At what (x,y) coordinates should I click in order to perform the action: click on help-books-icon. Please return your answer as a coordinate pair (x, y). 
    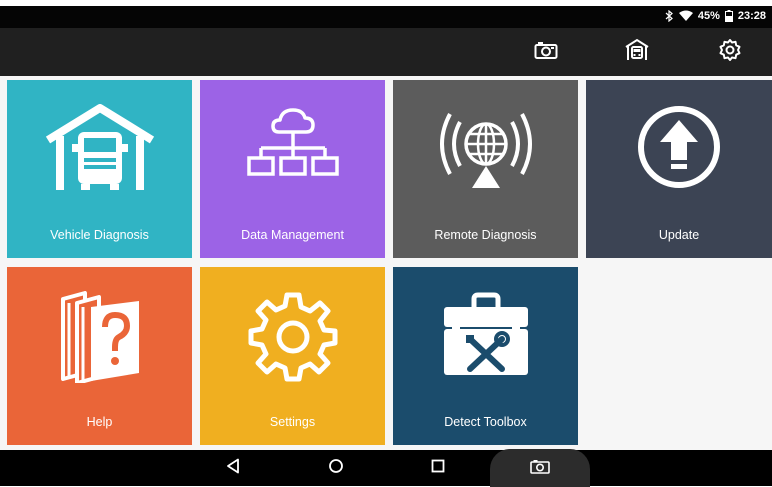
    Looking at the image, I should click on (100, 339).